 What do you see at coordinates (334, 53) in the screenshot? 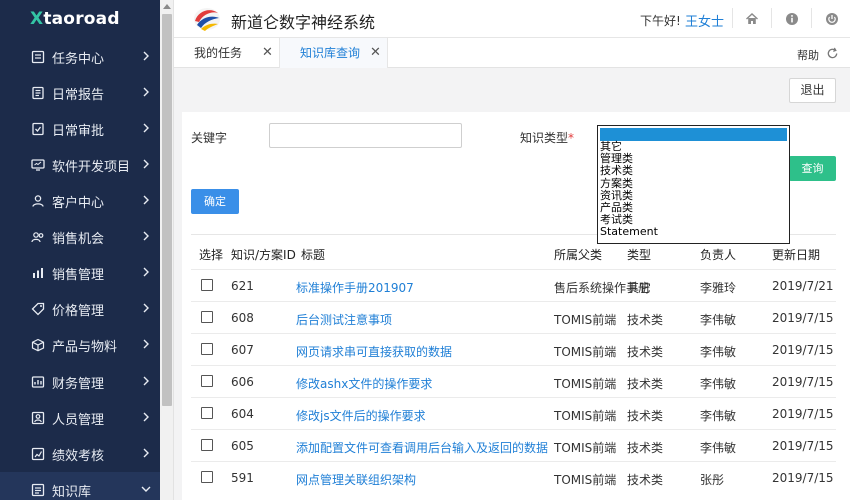
I see `tab-knowledge-query: 知识库查询 ✕` at bounding box center [334, 53].